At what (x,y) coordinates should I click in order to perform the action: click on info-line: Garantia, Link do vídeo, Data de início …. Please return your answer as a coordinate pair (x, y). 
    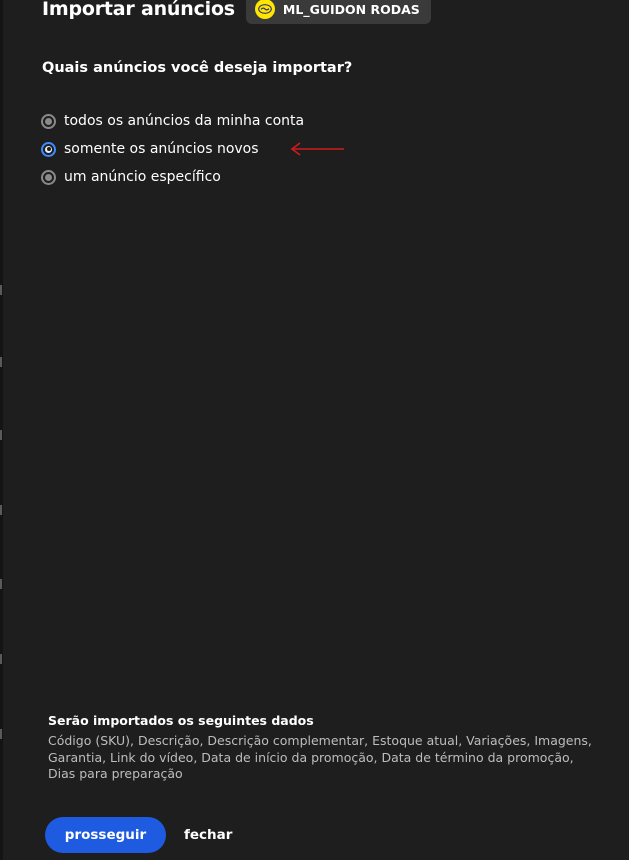
    Looking at the image, I should click on (311, 757).